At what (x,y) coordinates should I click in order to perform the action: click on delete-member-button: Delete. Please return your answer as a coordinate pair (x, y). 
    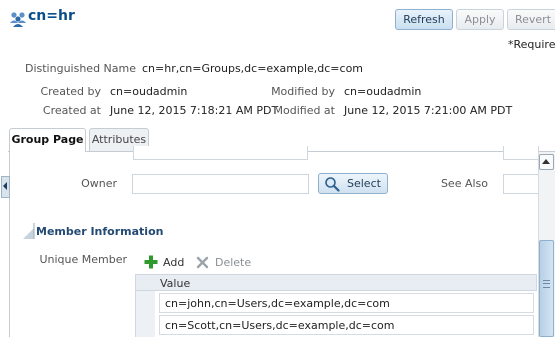
    Looking at the image, I should click on (233, 262).